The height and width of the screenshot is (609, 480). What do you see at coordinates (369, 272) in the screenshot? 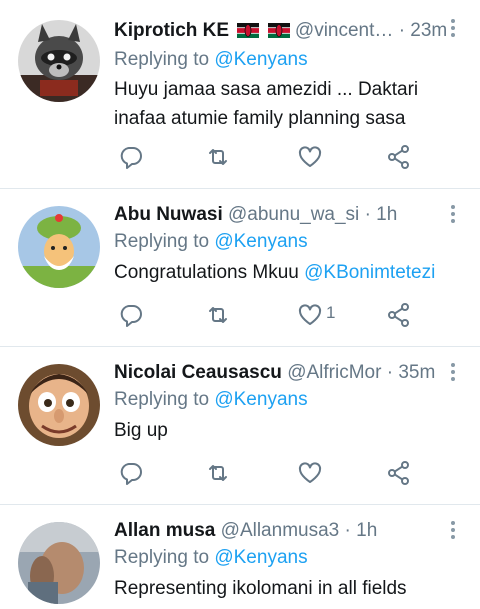
I see `tweet-text-mention: @KBonimtetezi` at bounding box center [369, 272].